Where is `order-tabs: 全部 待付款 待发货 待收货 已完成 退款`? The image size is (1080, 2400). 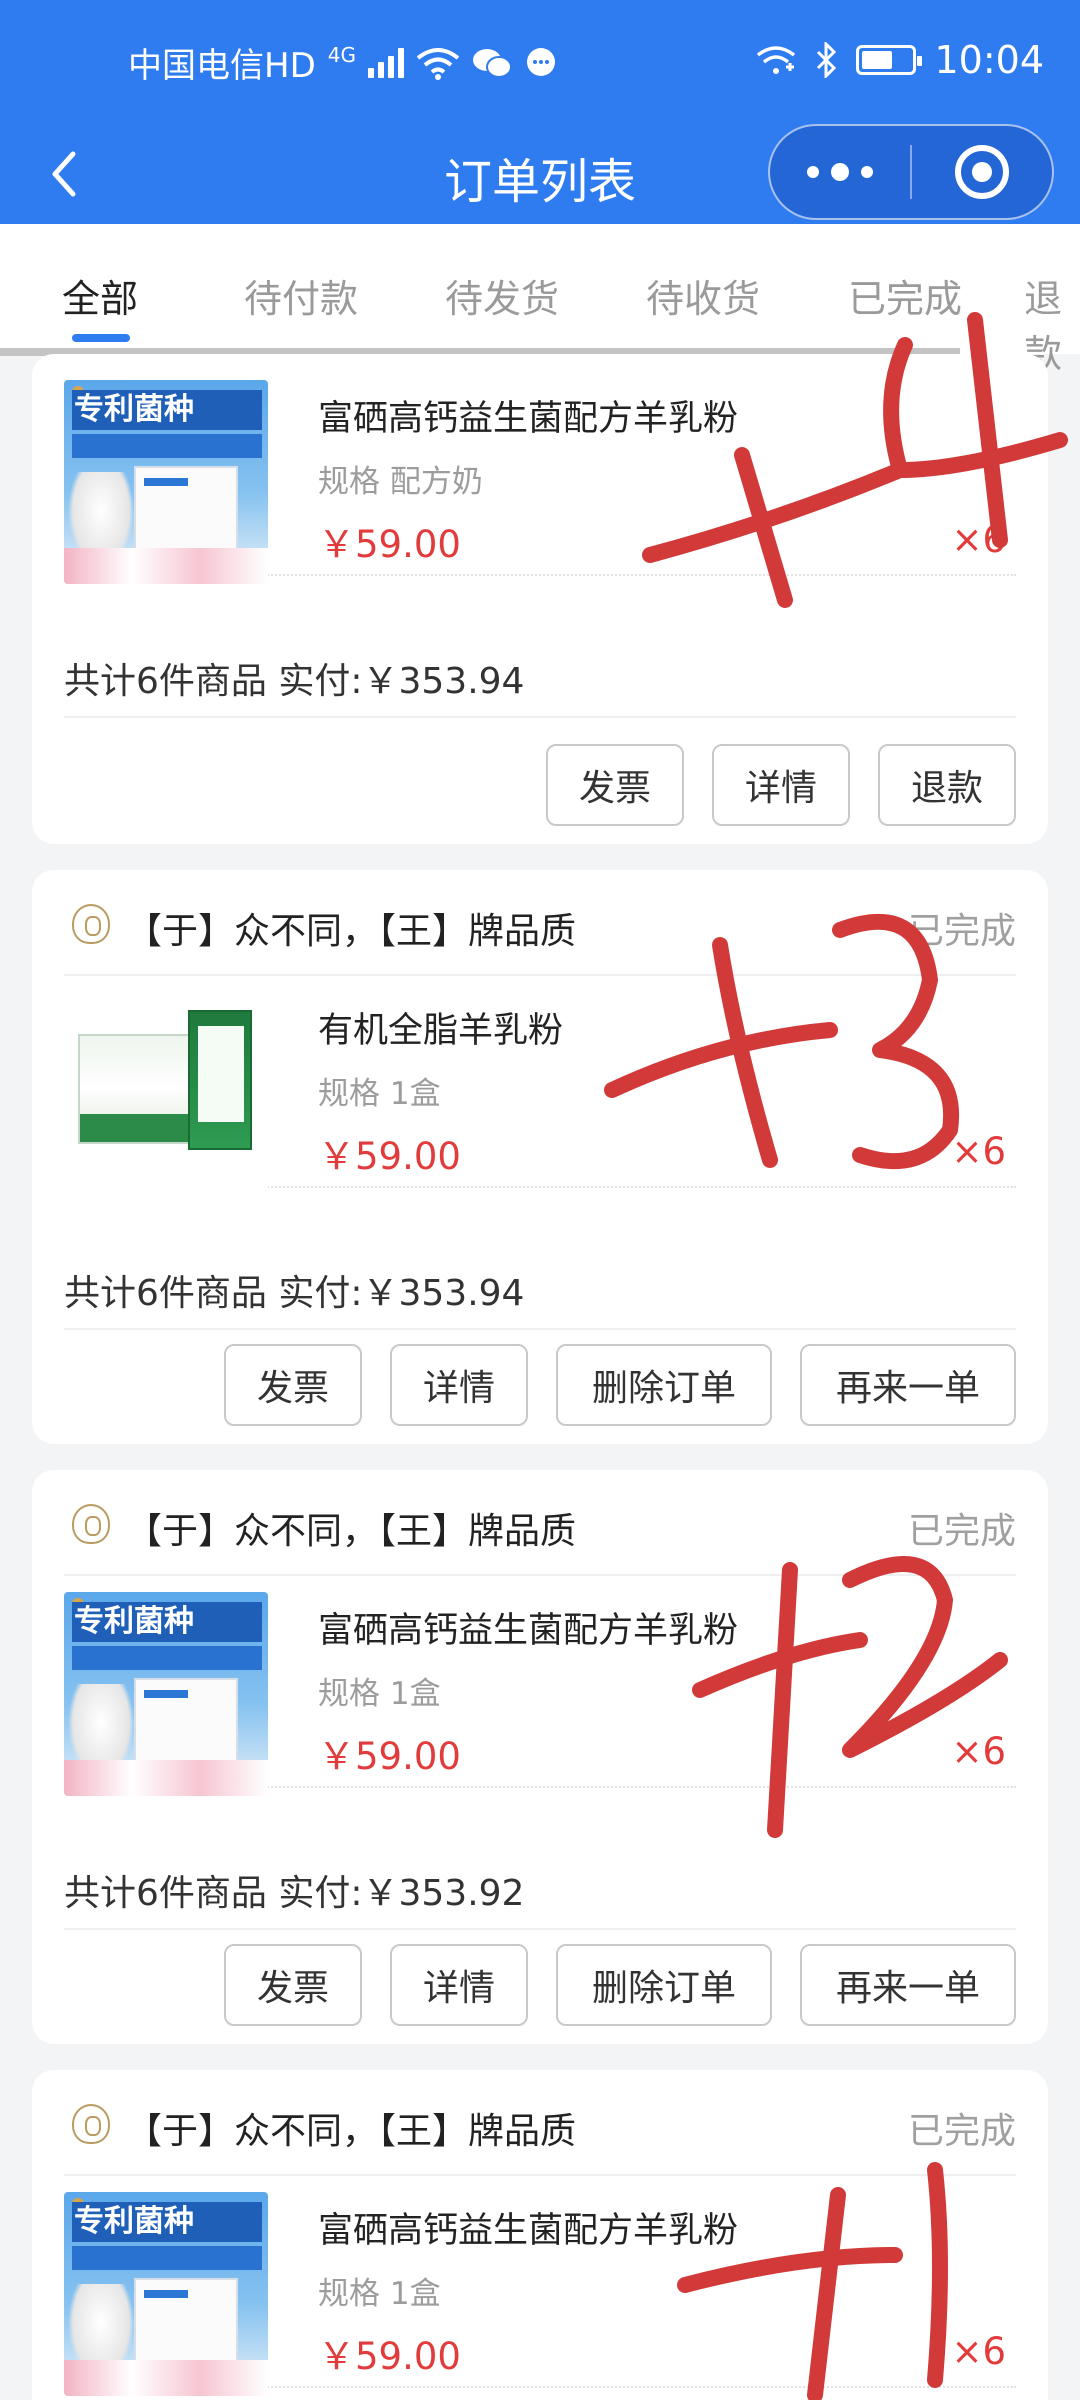
order-tabs: 全部 待付款 待发货 待收货 已完成 退款 is located at coordinates (540, 300).